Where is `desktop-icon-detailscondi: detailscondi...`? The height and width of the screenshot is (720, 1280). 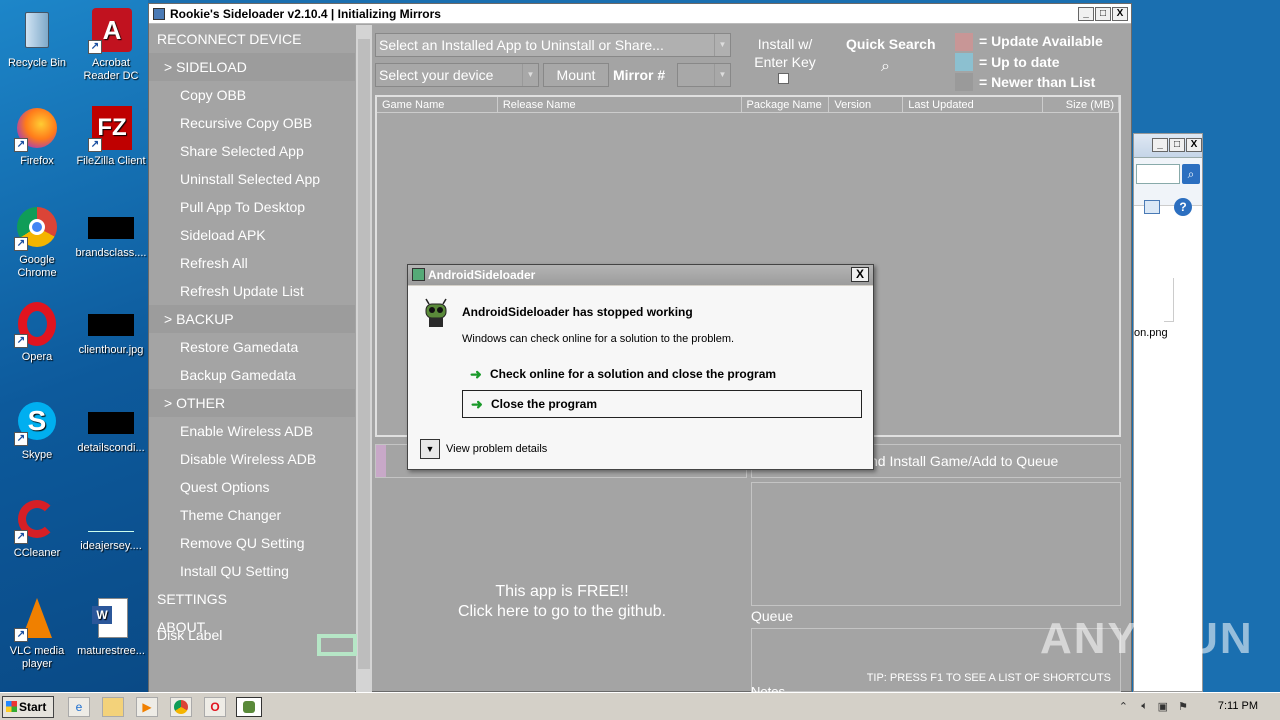
desktop-icon-detailscondi: detailscondi... is located at coordinates (111, 427).